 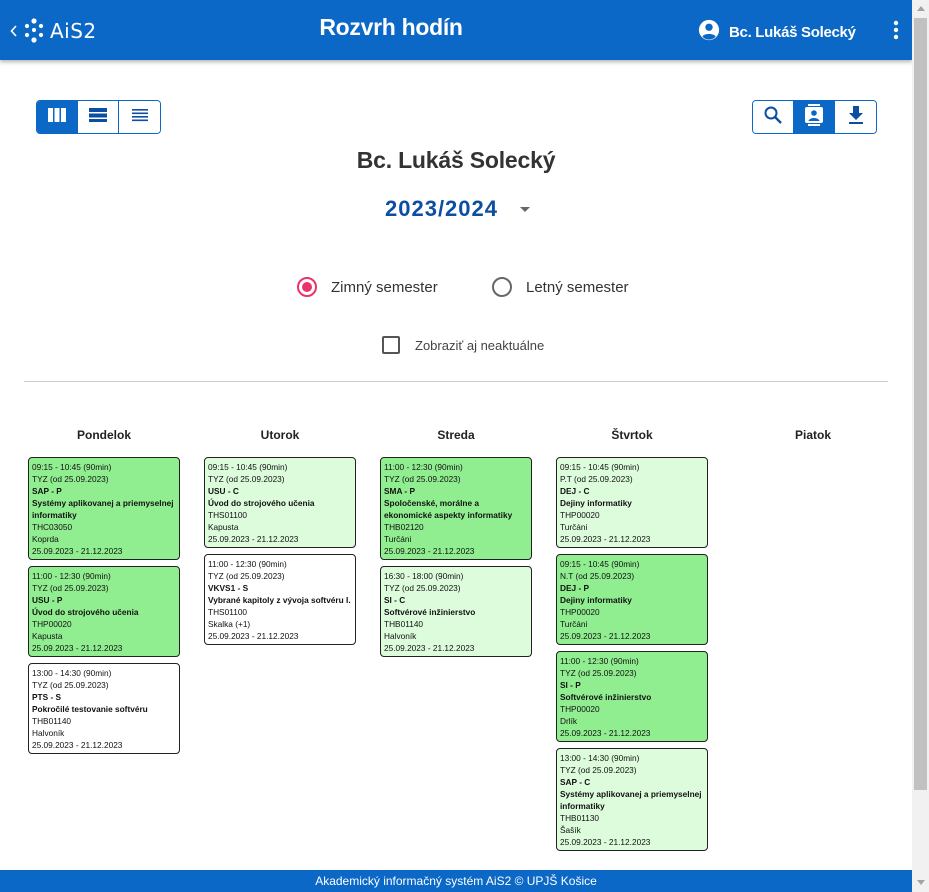 What do you see at coordinates (400, 491) in the screenshot?
I see `class-code: SMA - P` at bounding box center [400, 491].